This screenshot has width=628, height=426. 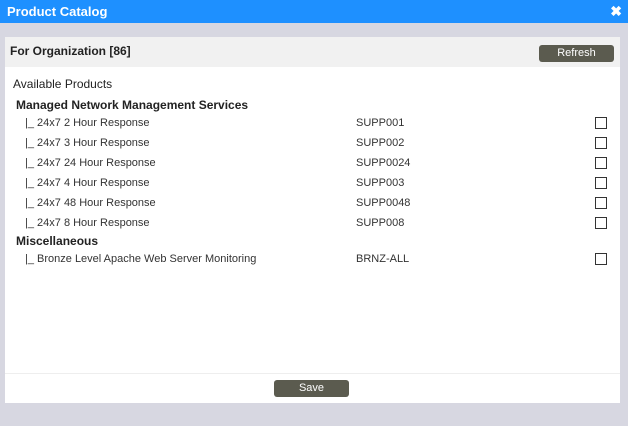 What do you see at coordinates (314, 11) in the screenshot?
I see `title-bar: Product Catalog ✖` at bounding box center [314, 11].